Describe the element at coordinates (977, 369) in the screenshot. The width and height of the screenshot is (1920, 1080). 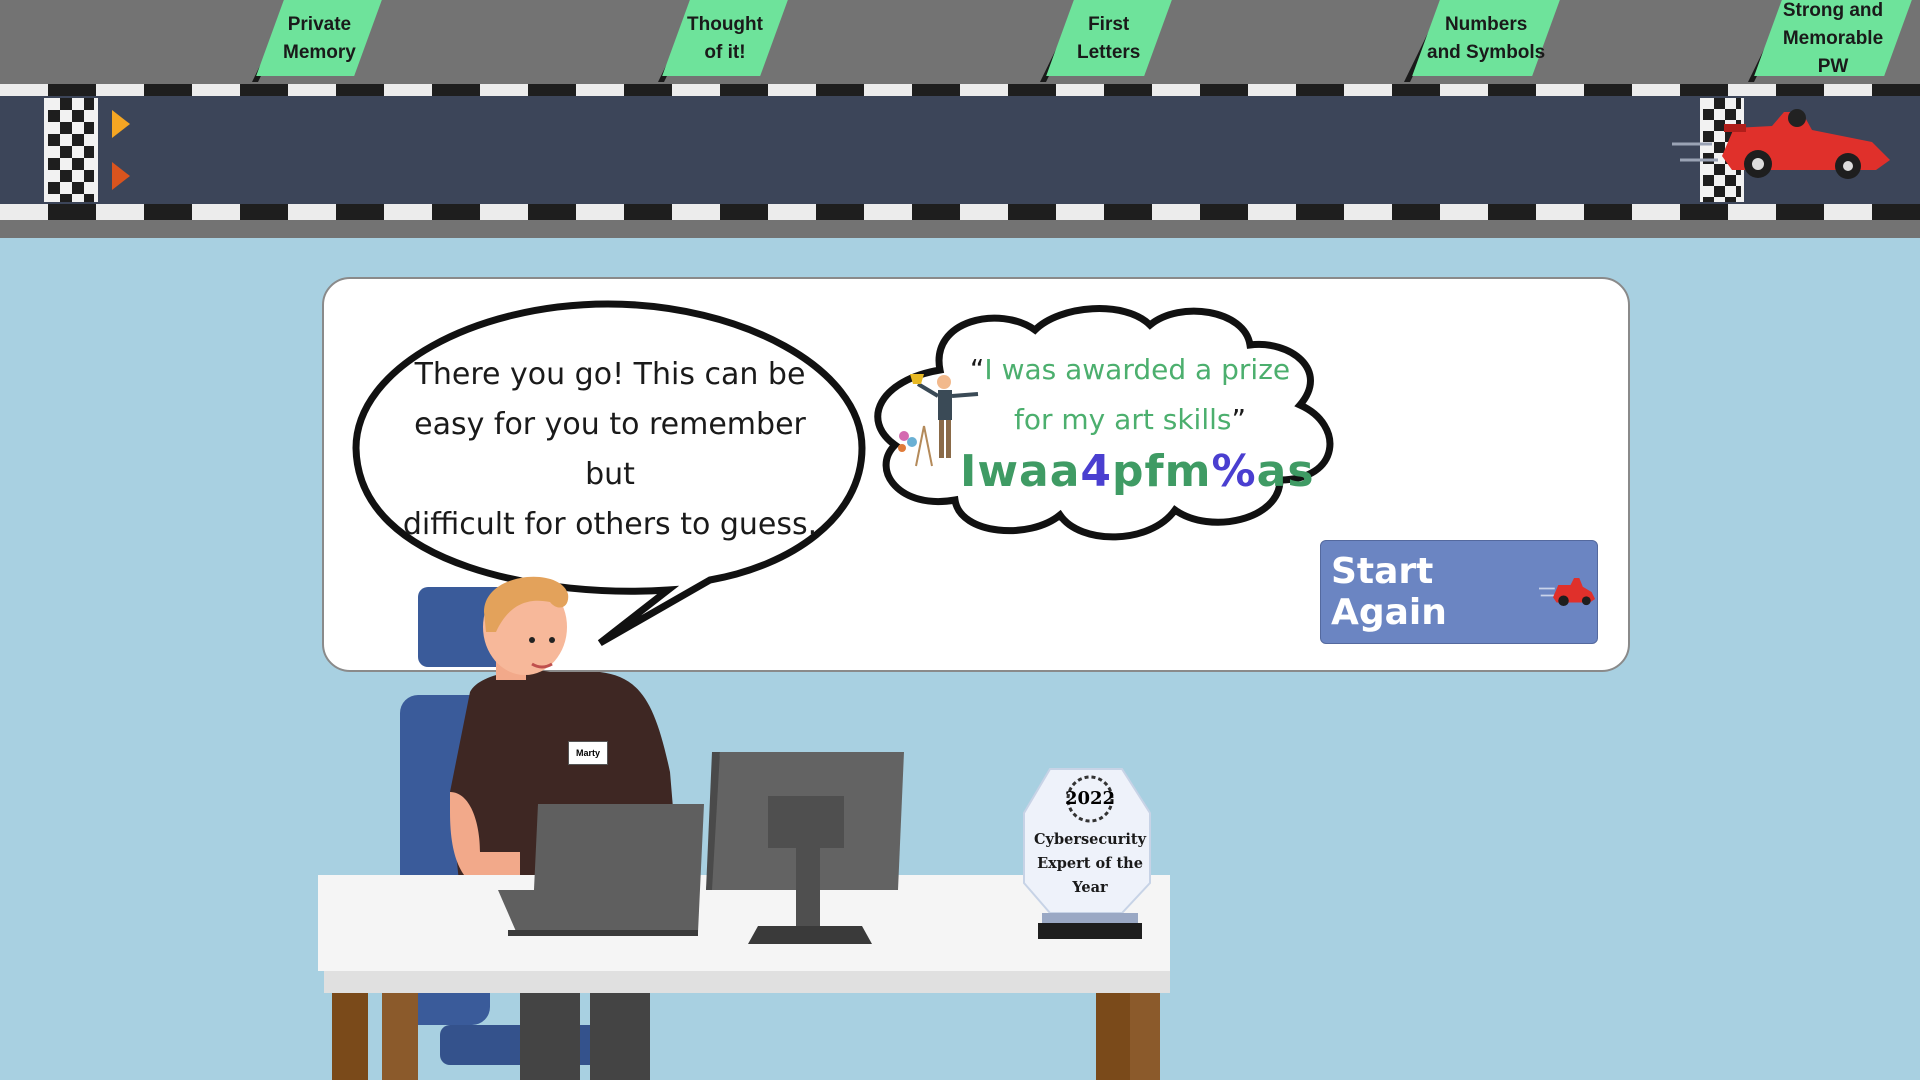
I see `open-quote: “` at that location.